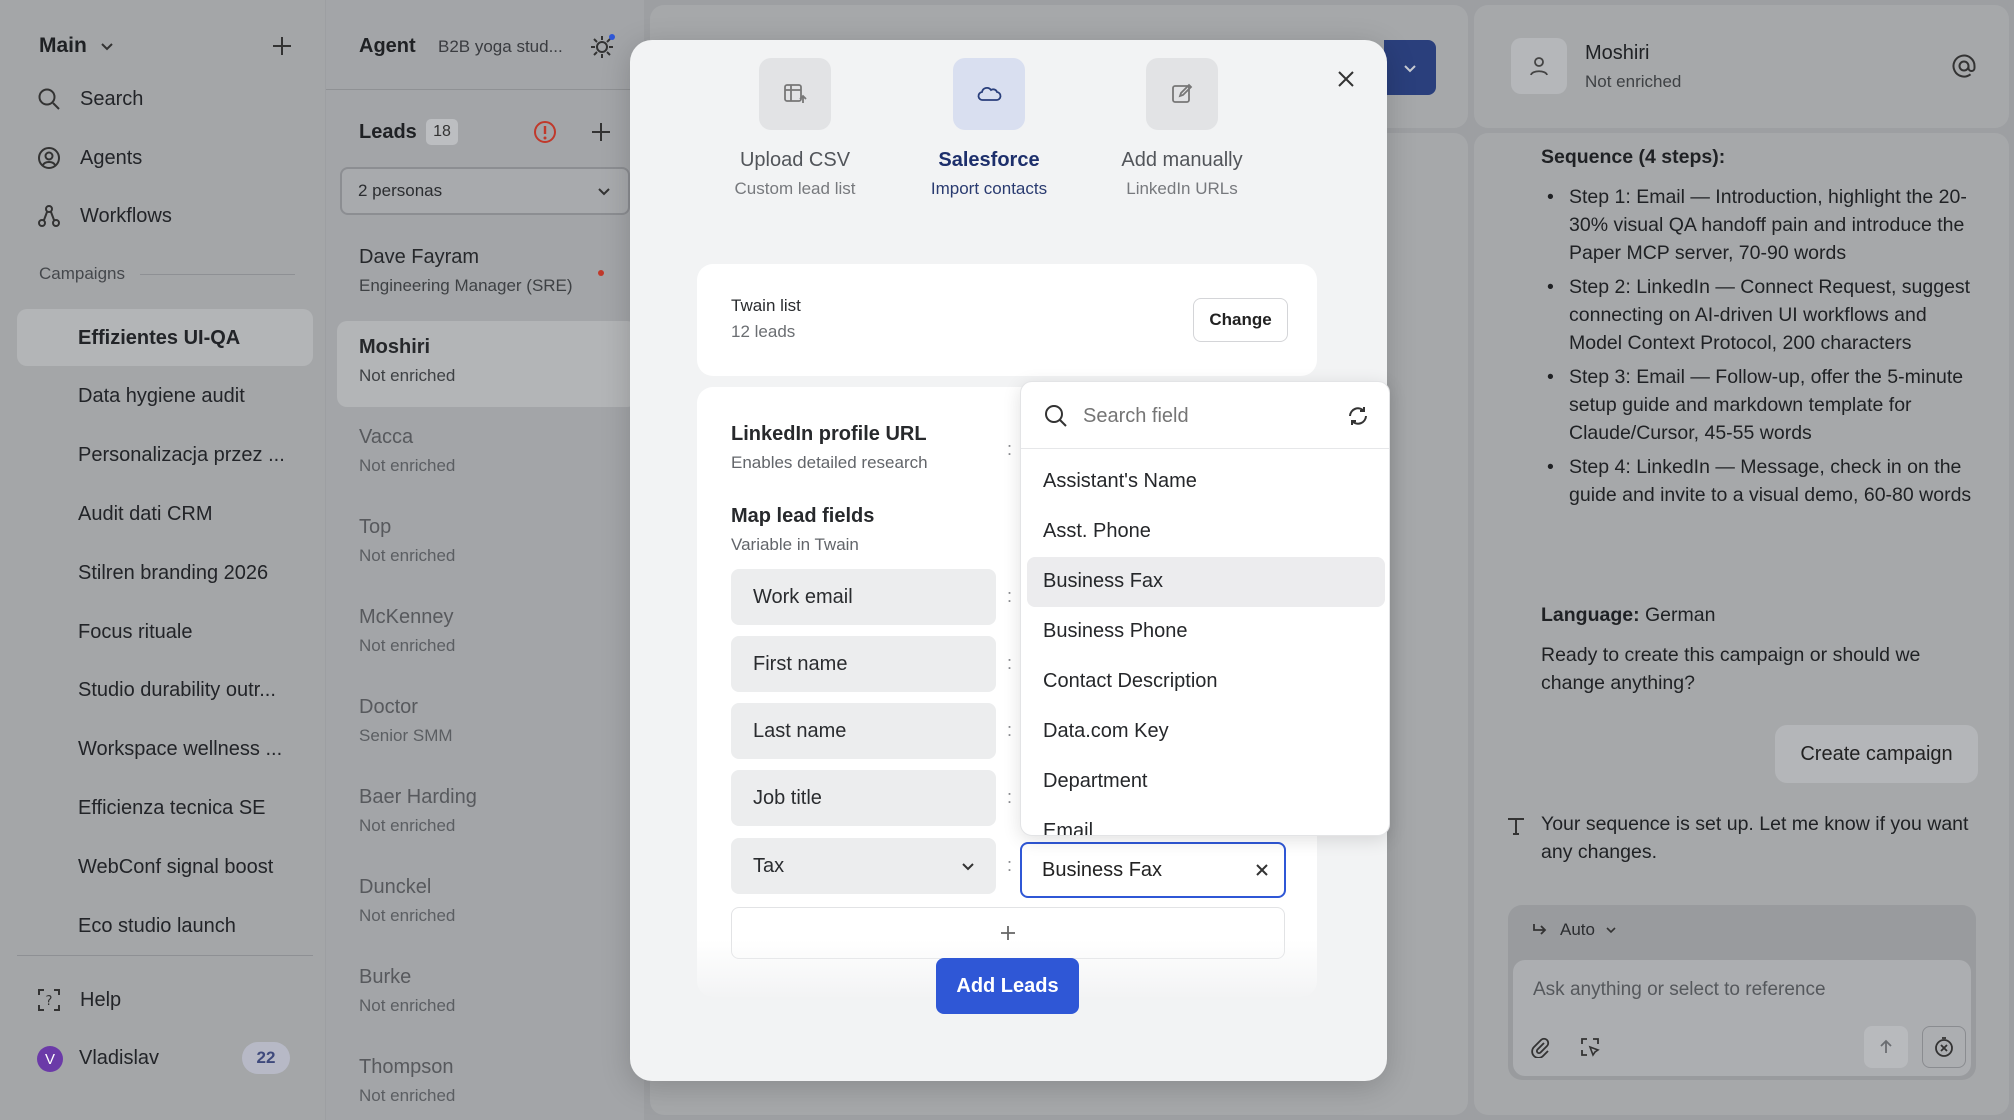  Describe the element at coordinates (1540, 929) in the screenshot. I see `redirect-icon` at that location.